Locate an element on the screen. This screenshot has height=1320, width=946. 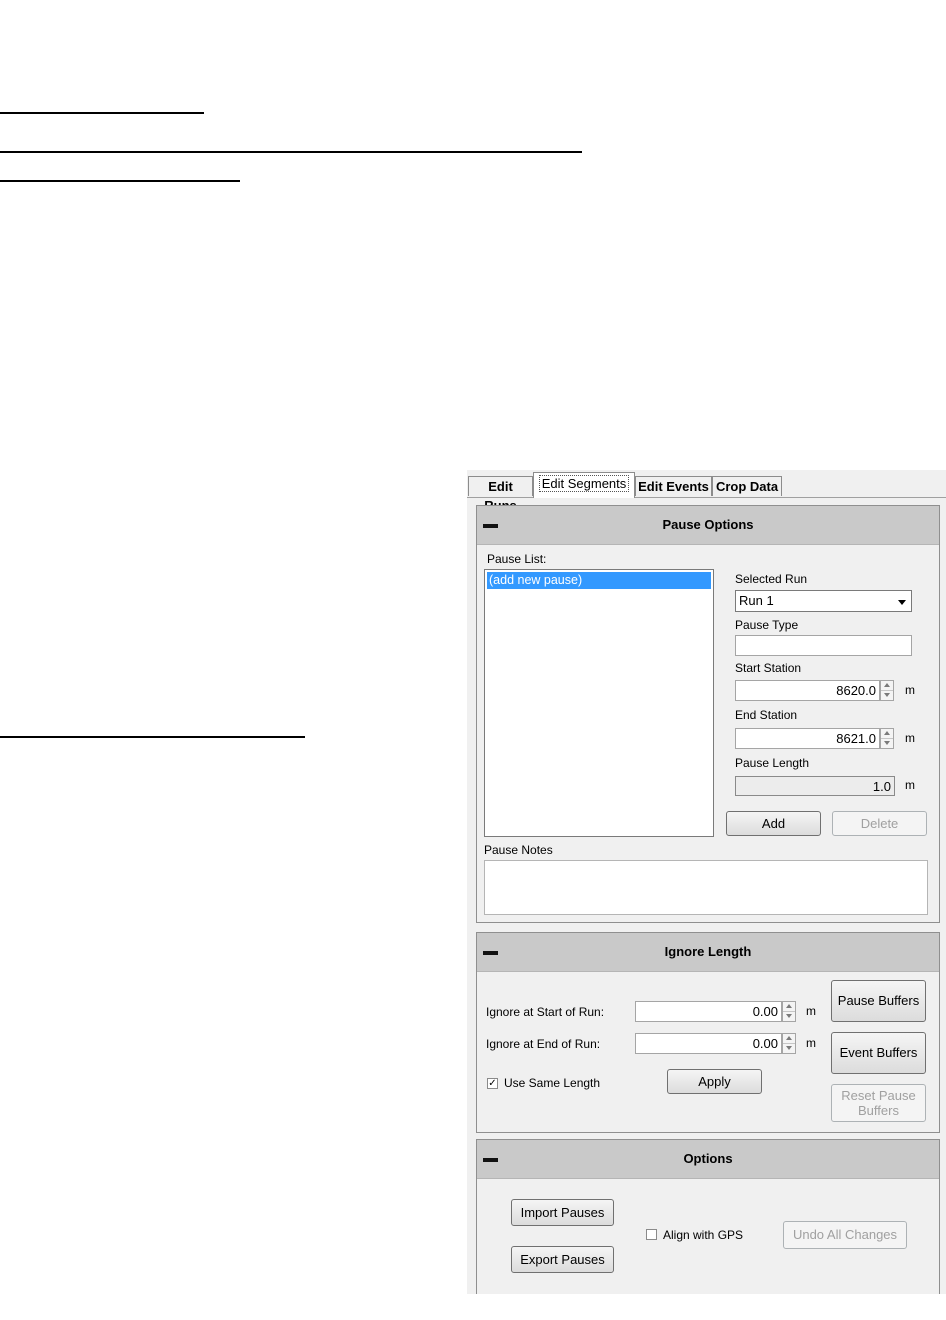
ignore-end-stepper is located at coordinates (789, 1043).